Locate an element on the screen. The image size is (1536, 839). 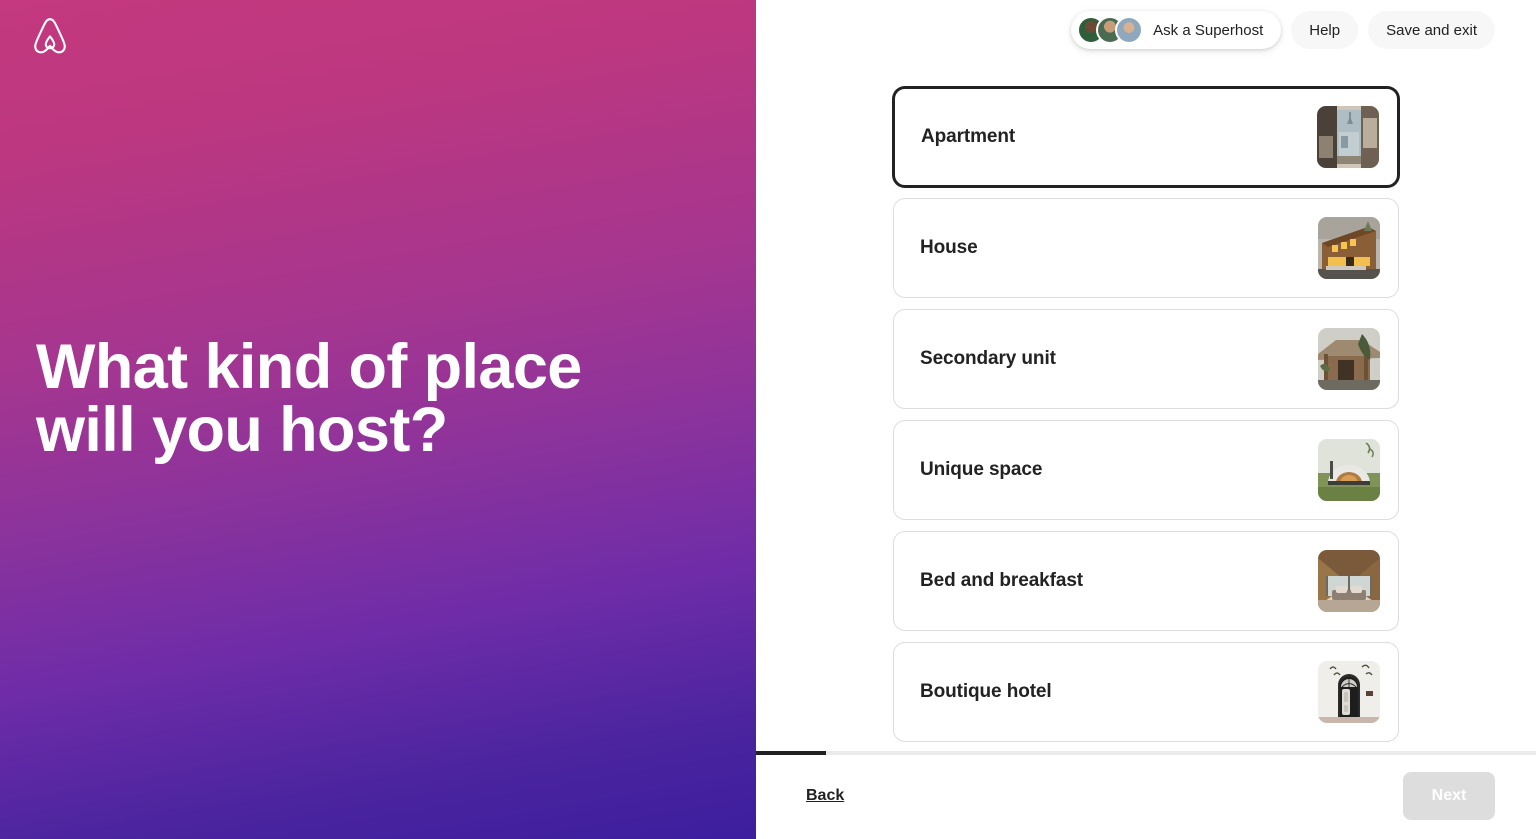
place-type-option-bed-and-breakfast: Bed and breakfast is located at coordinates (1146, 581).